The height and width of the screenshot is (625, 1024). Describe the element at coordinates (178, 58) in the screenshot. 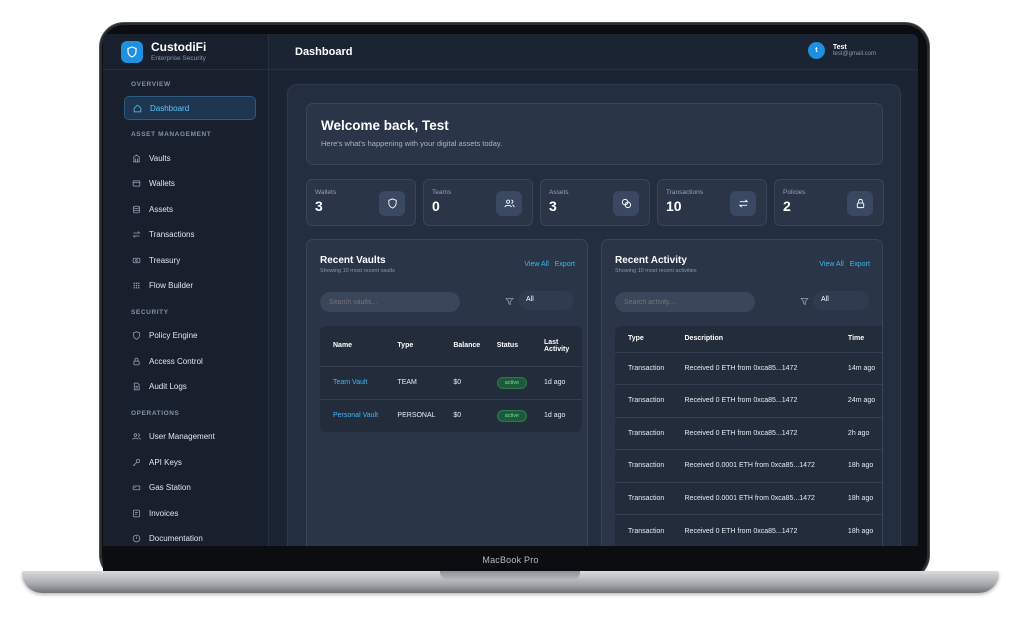

I see `brand-subtitle: Enterprise Security` at that location.